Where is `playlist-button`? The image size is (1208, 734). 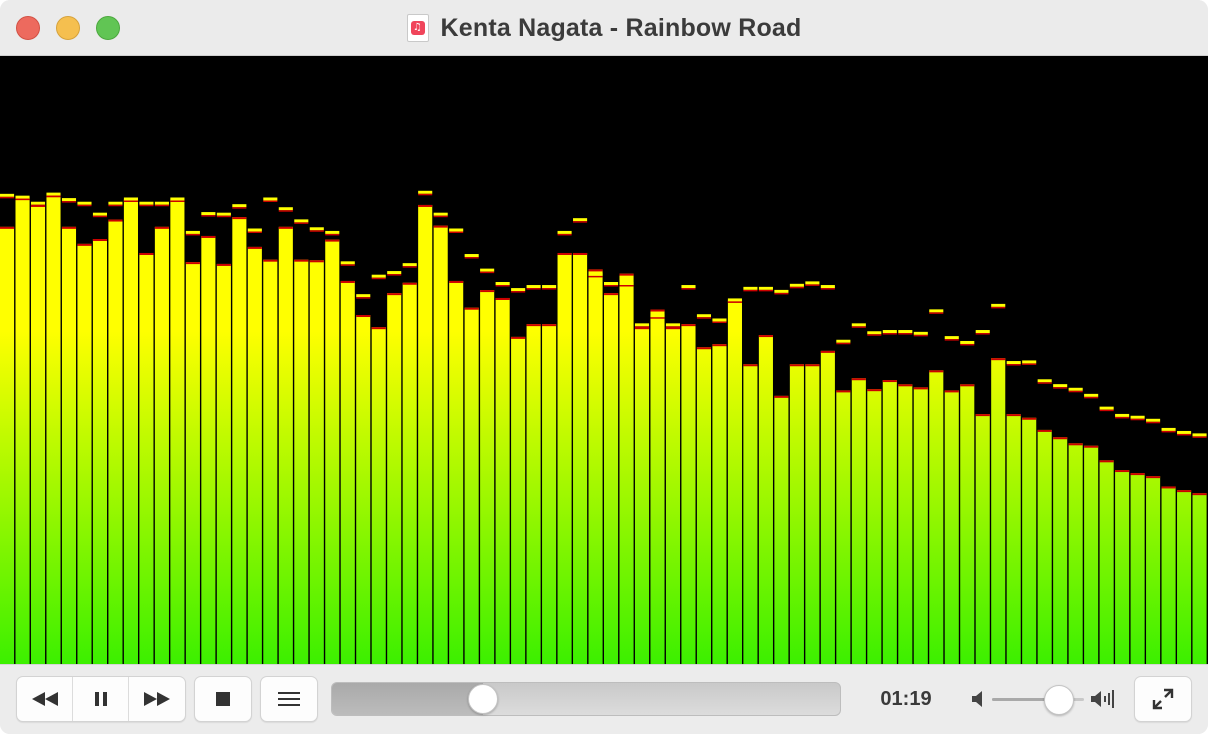 playlist-button is located at coordinates (289, 699).